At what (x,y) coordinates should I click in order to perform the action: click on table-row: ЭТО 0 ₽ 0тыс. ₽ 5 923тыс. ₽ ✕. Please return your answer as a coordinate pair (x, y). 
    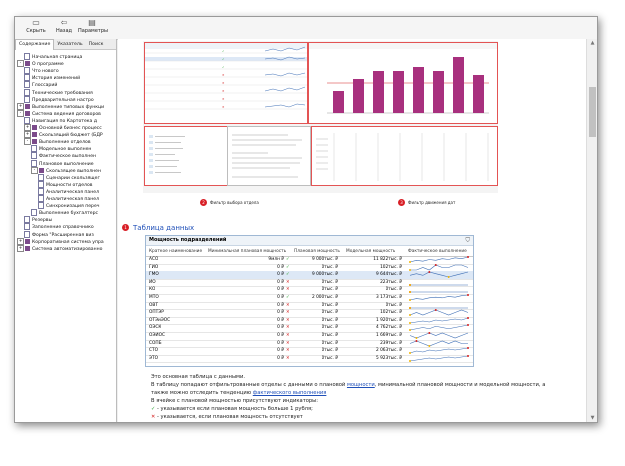
    Looking at the image, I should click on (309, 359).